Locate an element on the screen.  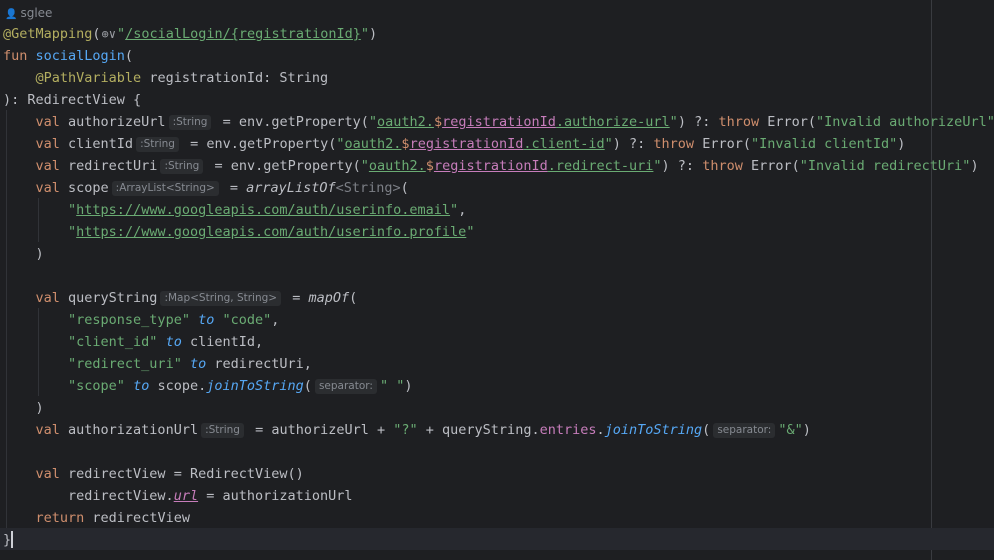
code-line: "redirect_uri" to redirectUri, is located at coordinates (157, 364).